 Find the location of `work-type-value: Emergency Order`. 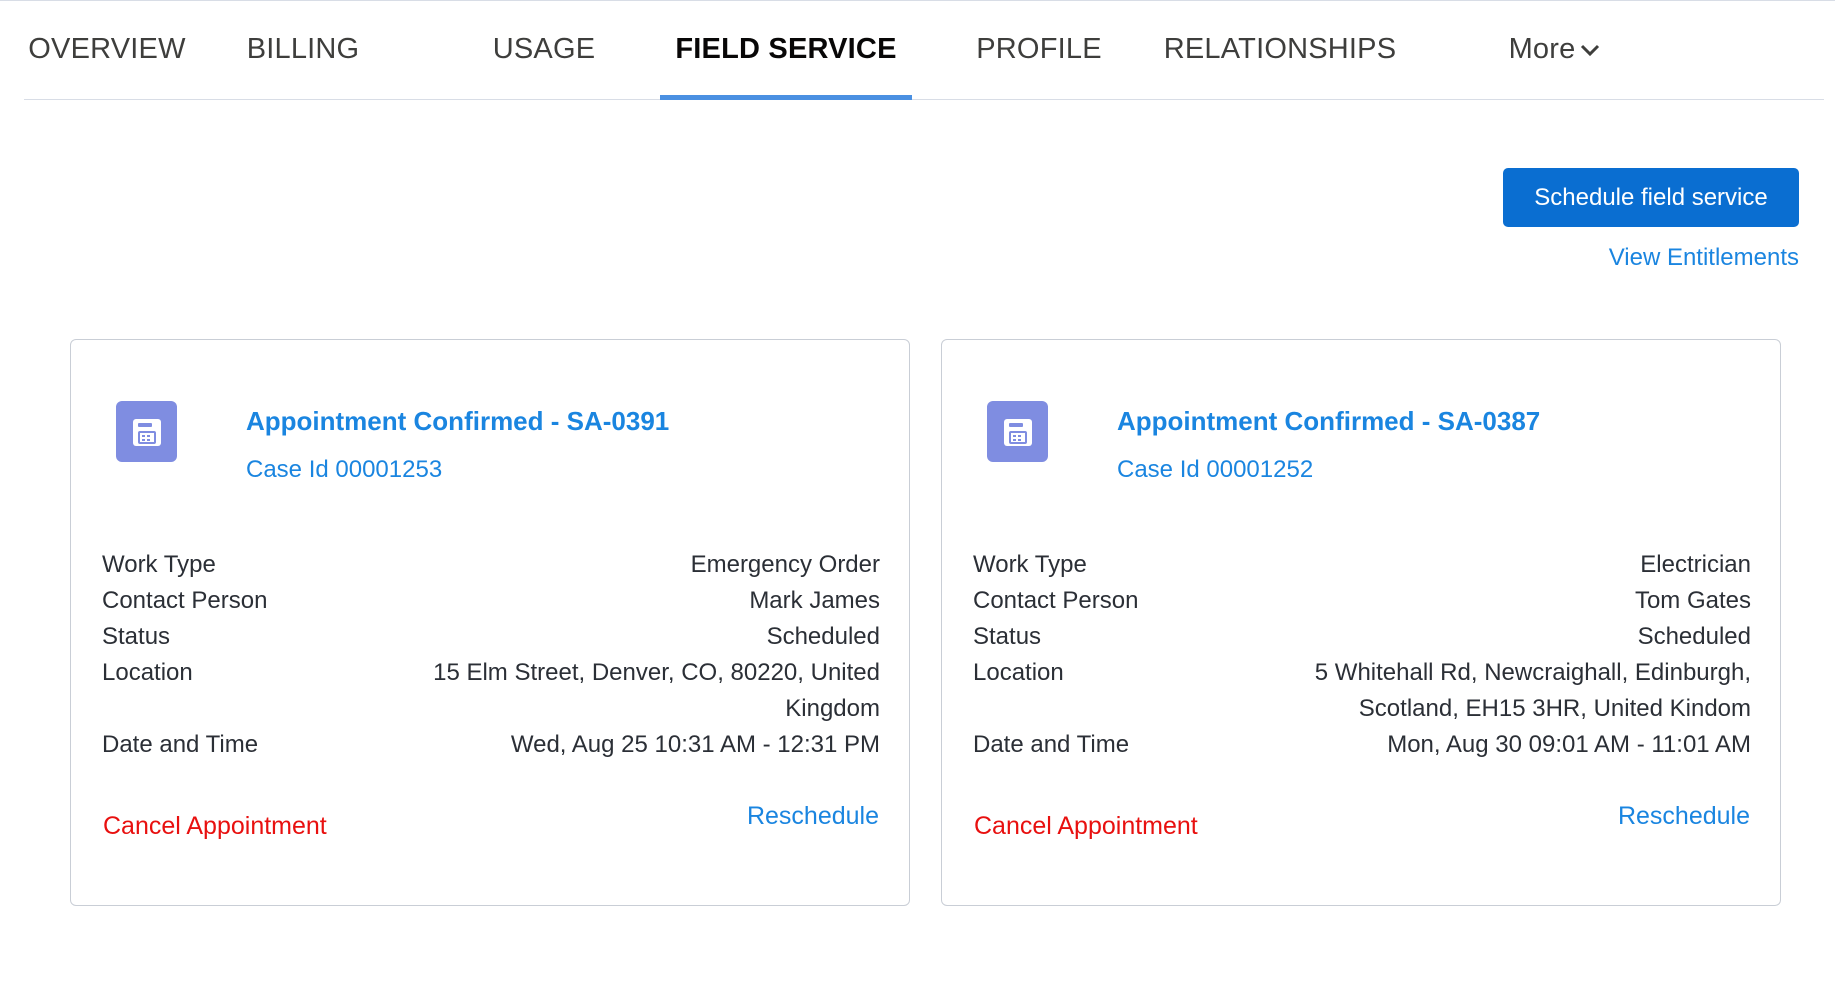

work-type-value: Emergency Order is located at coordinates (785, 564).